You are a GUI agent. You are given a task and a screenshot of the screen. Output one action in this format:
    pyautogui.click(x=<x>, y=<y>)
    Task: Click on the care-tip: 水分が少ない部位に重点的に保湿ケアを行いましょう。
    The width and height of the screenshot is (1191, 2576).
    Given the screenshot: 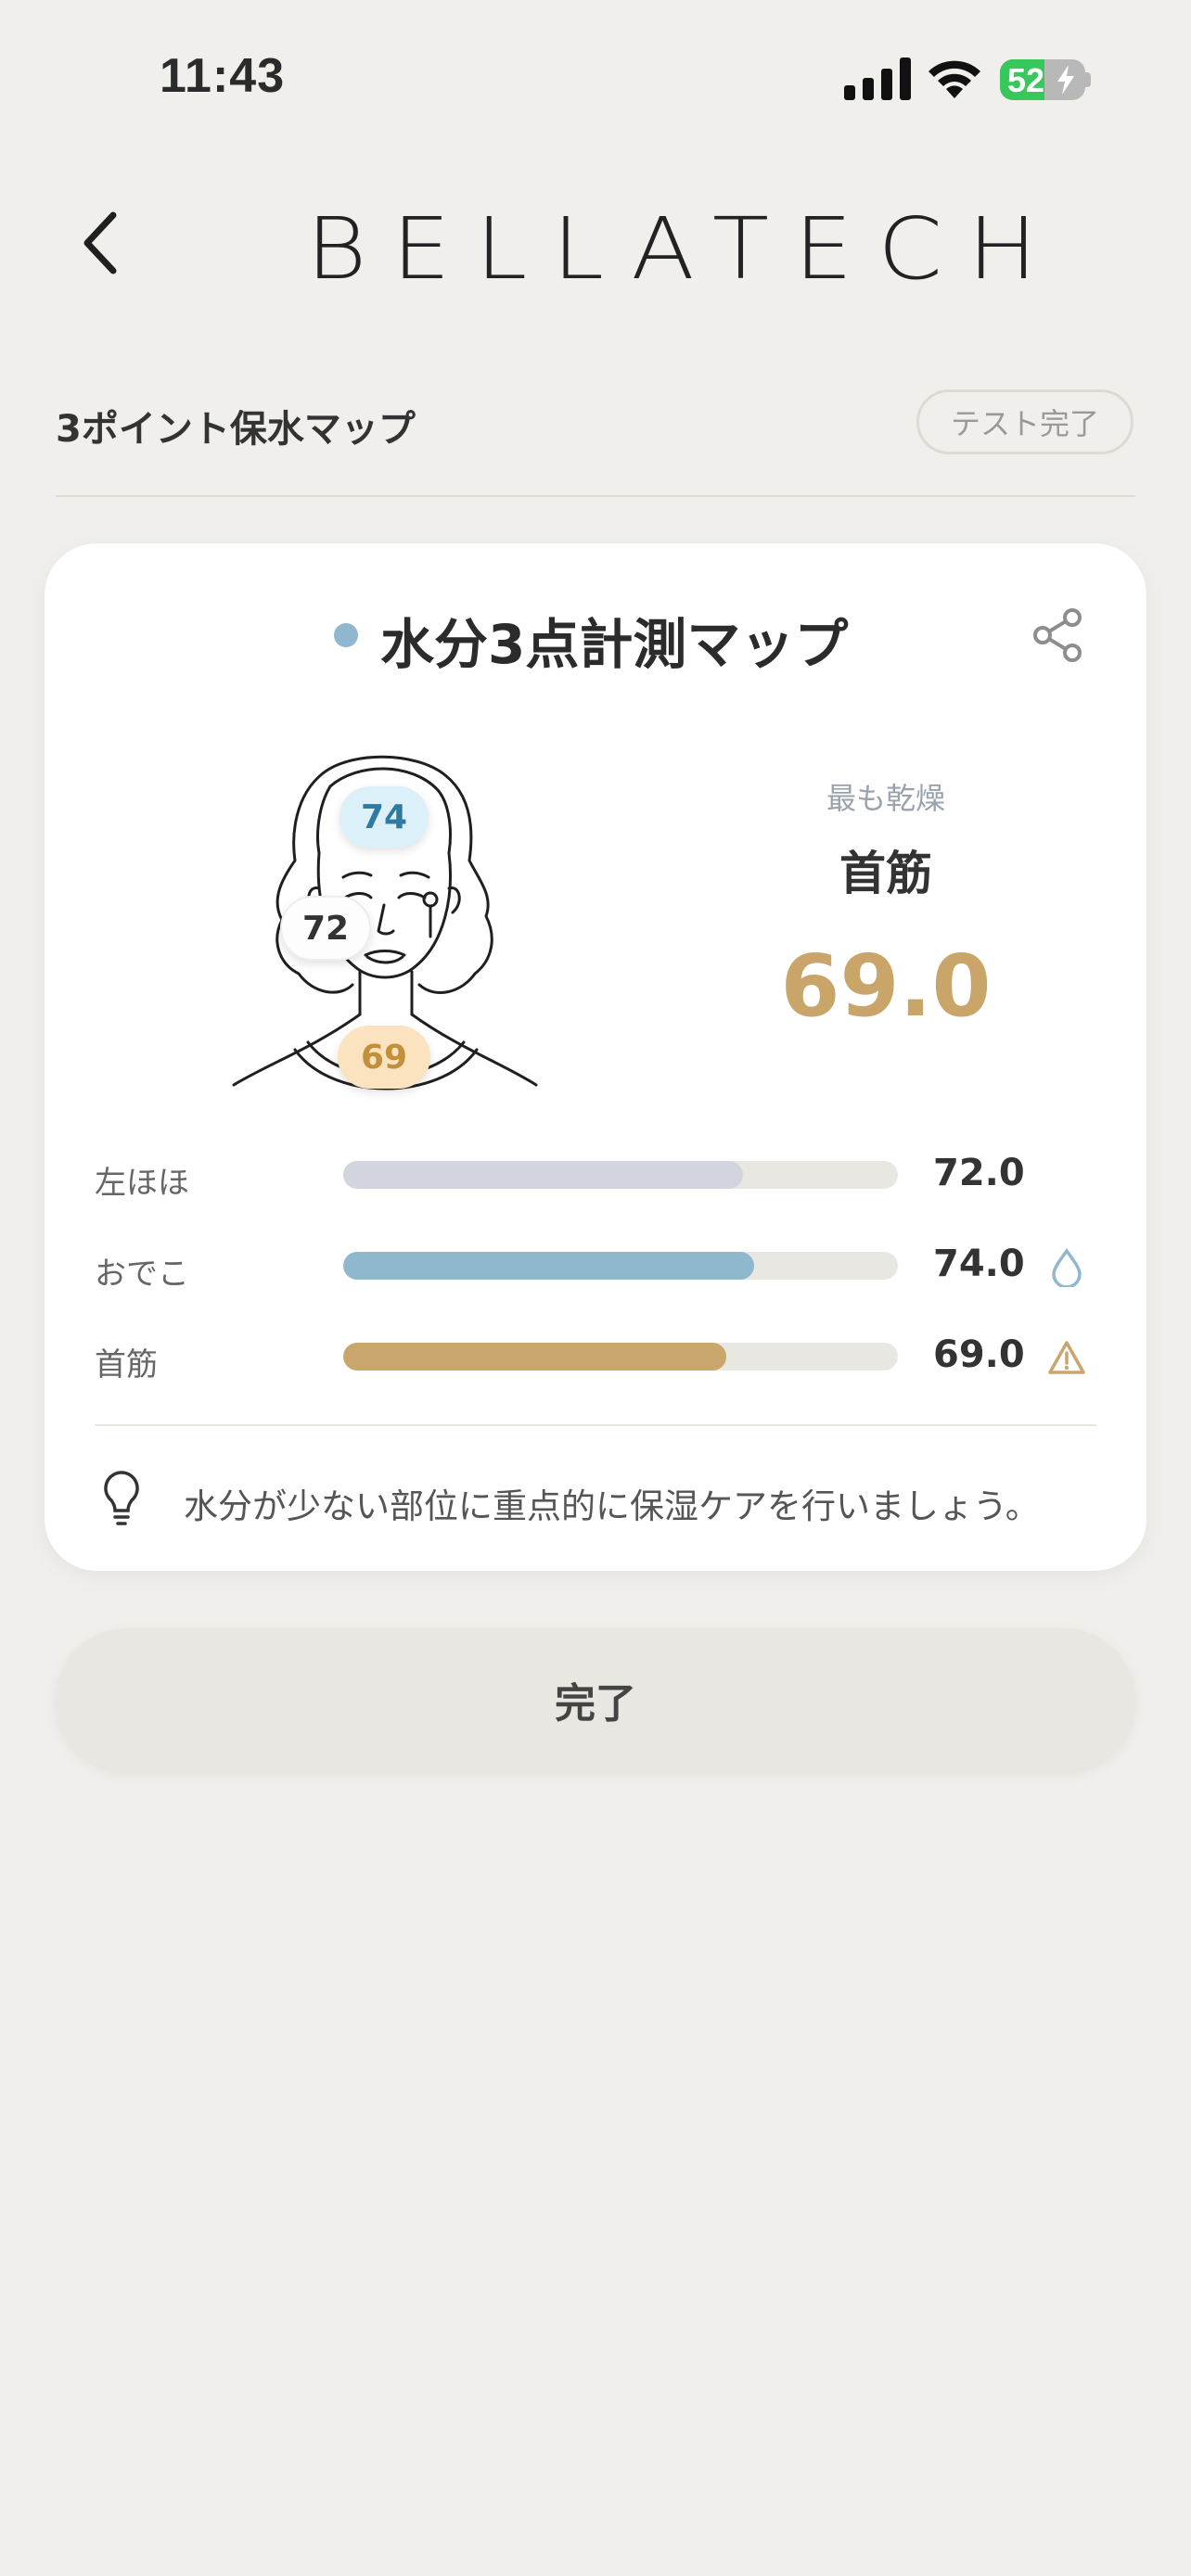 What is the action you would take?
    pyautogui.click(x=612, y=1506)
    